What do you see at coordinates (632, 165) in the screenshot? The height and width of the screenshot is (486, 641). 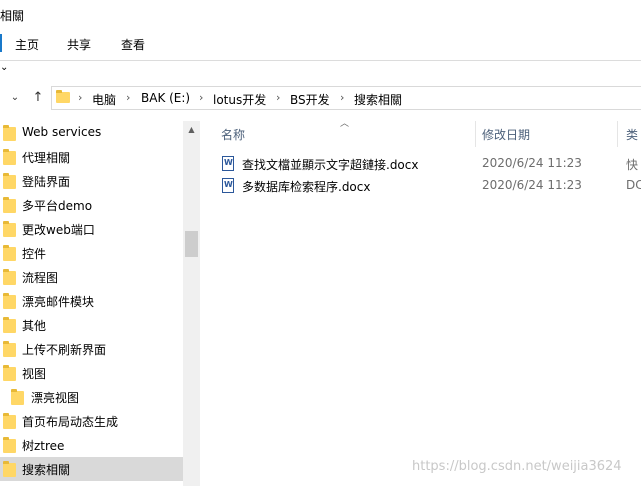 I see `file-type: 快` at bounding box center [632, 165].